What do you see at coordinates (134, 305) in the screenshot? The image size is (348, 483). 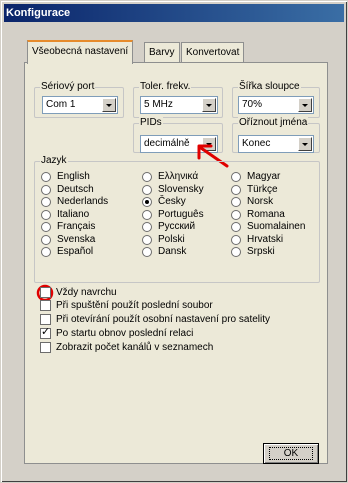 I see `option-checkbox-label: Při spuštění použít poslední soubor` at bounding box center [134, 305].